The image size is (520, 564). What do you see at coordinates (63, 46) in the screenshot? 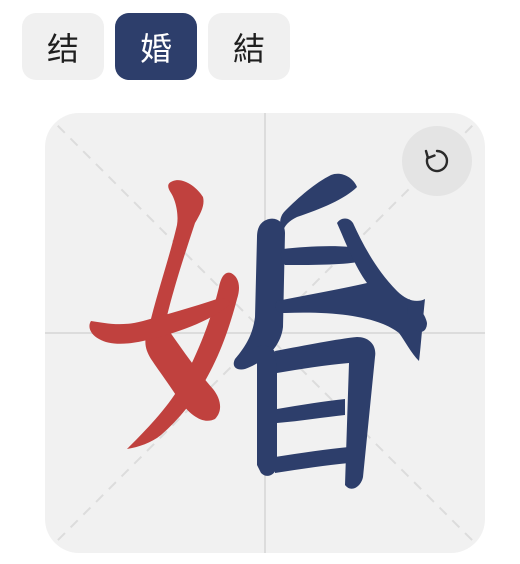
I see `tab-variant-simplified: 结` at bounding box center [63, 46].